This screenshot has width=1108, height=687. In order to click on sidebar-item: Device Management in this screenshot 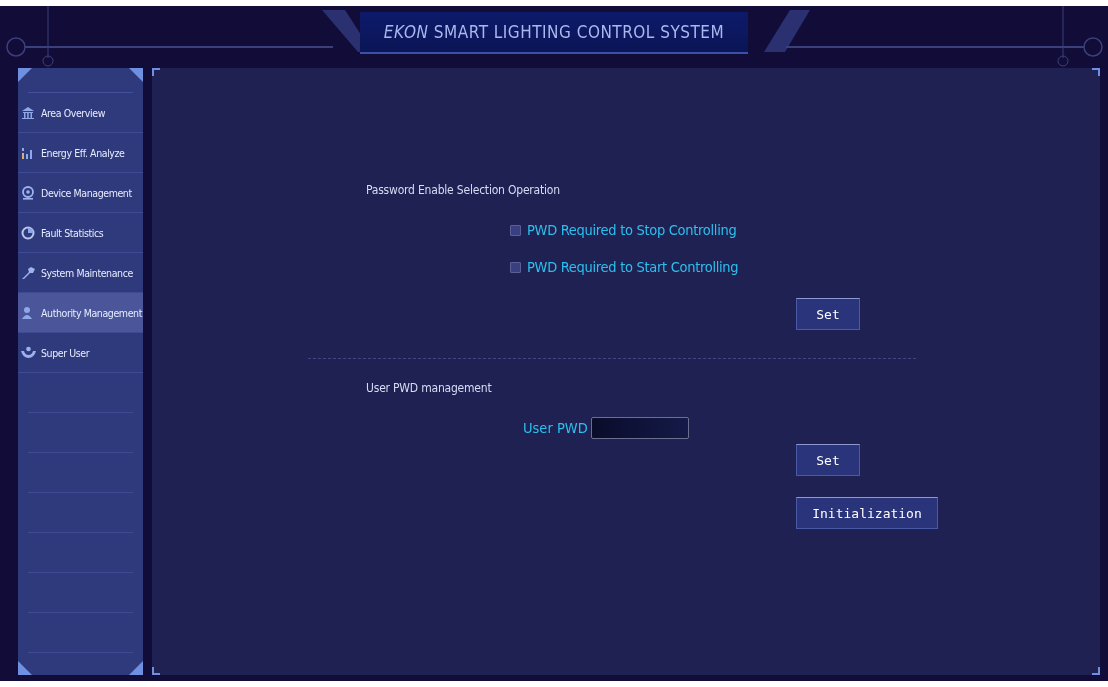, I will do `click(80, 193)`.